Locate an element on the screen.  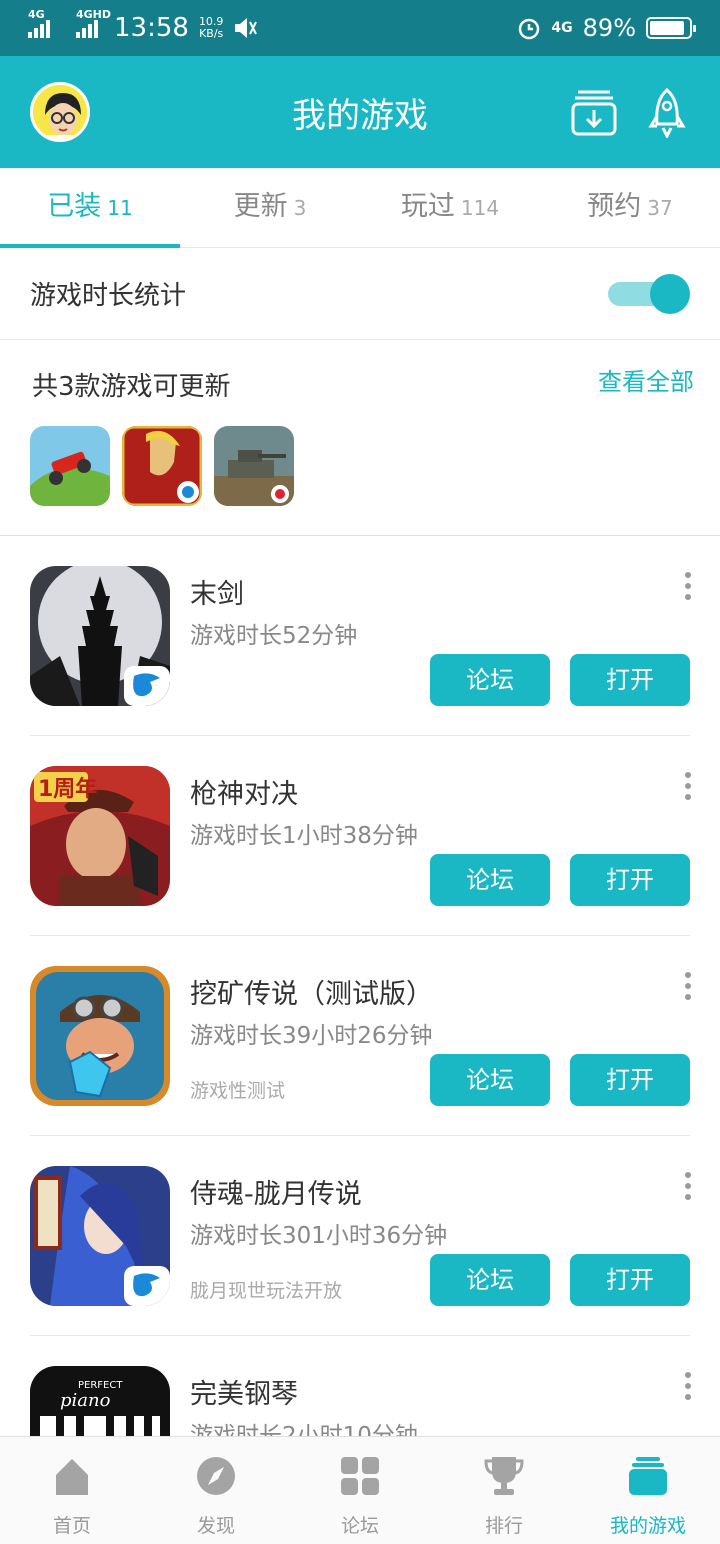
see-all-link: 查看全部 is located at coordinates (646, 379).